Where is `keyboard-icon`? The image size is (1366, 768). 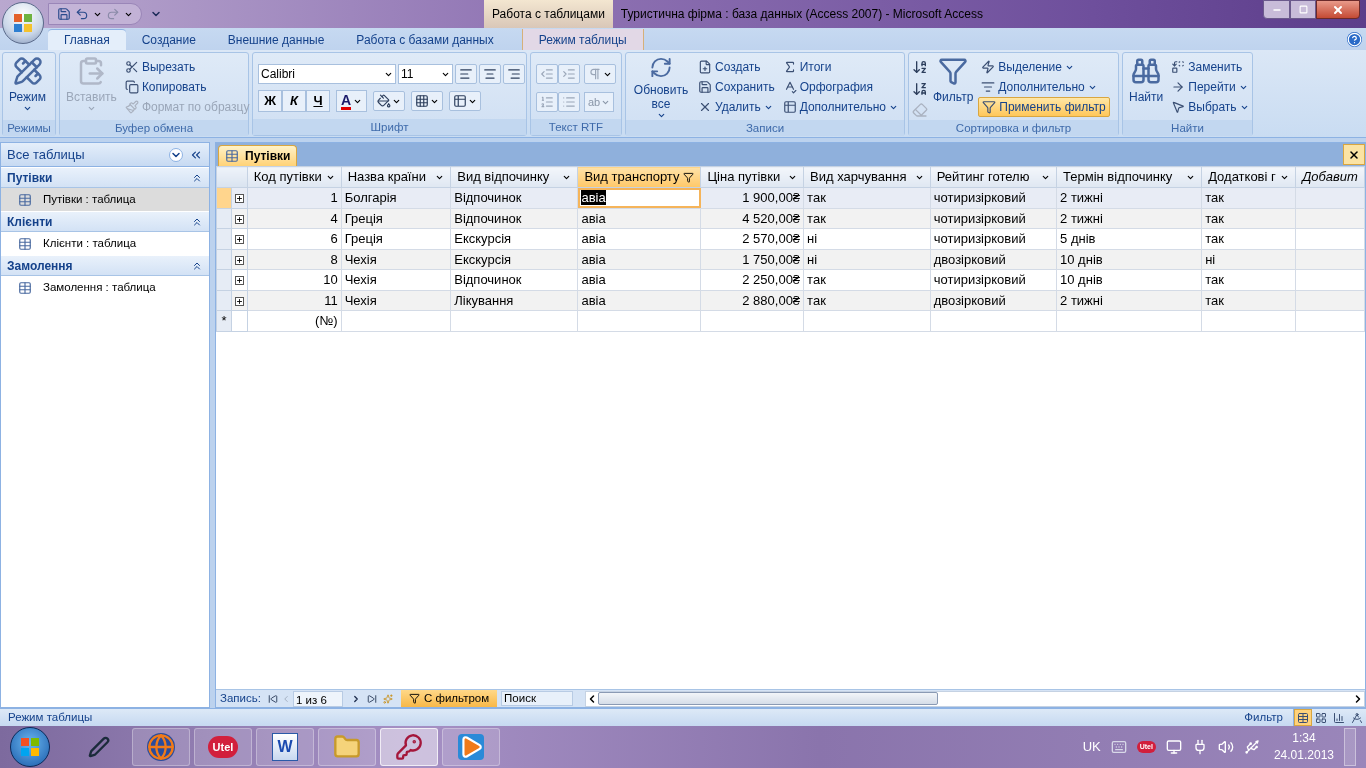 keyboard-icon is located at coordinates (1118, 747).